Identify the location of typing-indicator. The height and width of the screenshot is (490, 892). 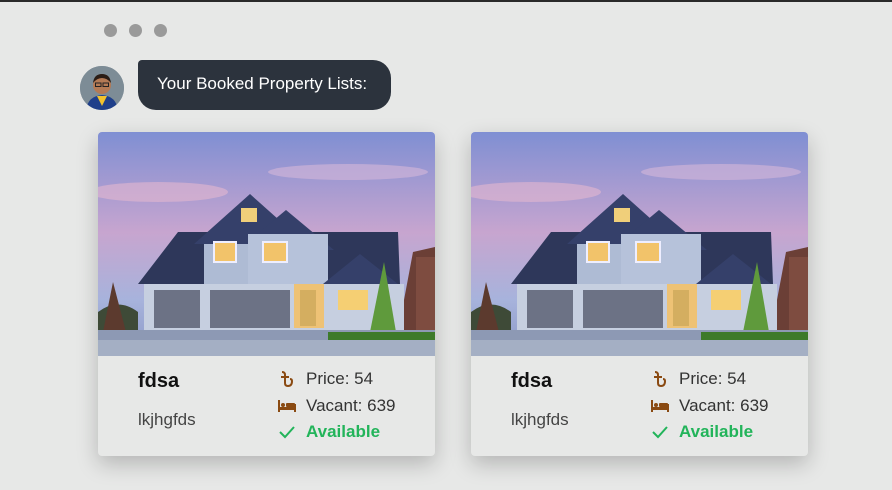
(135, 30).